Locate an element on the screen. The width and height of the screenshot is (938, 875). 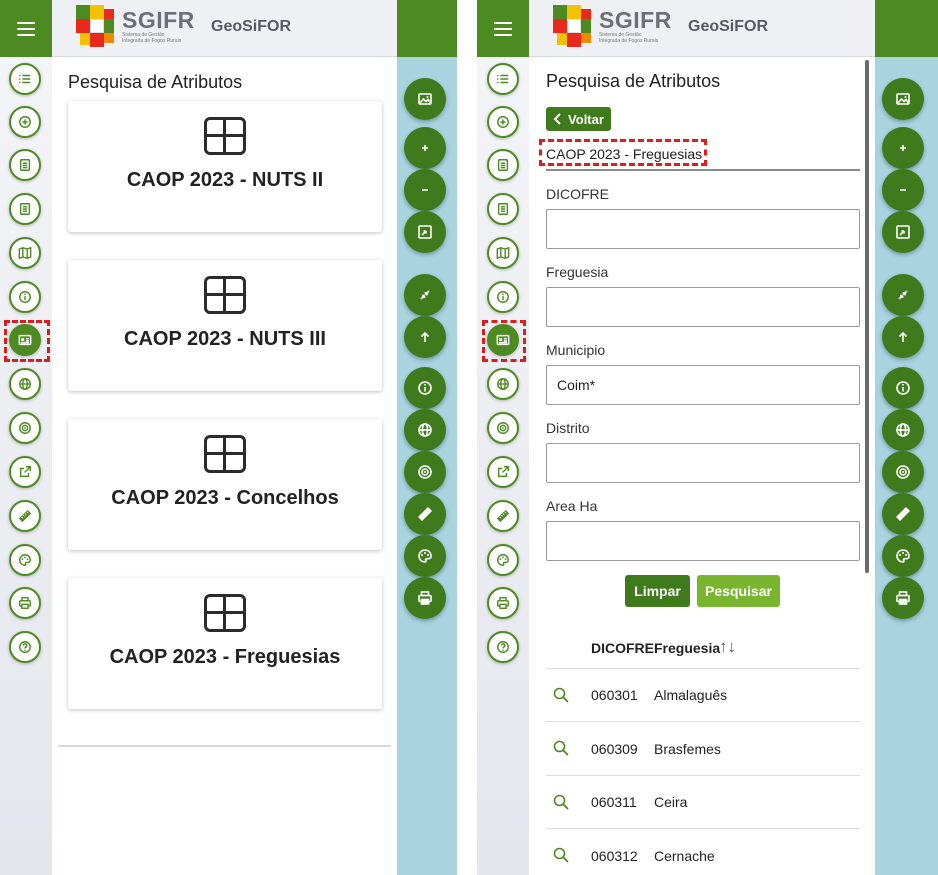
upload-icon is located at coordinates (903, 336).